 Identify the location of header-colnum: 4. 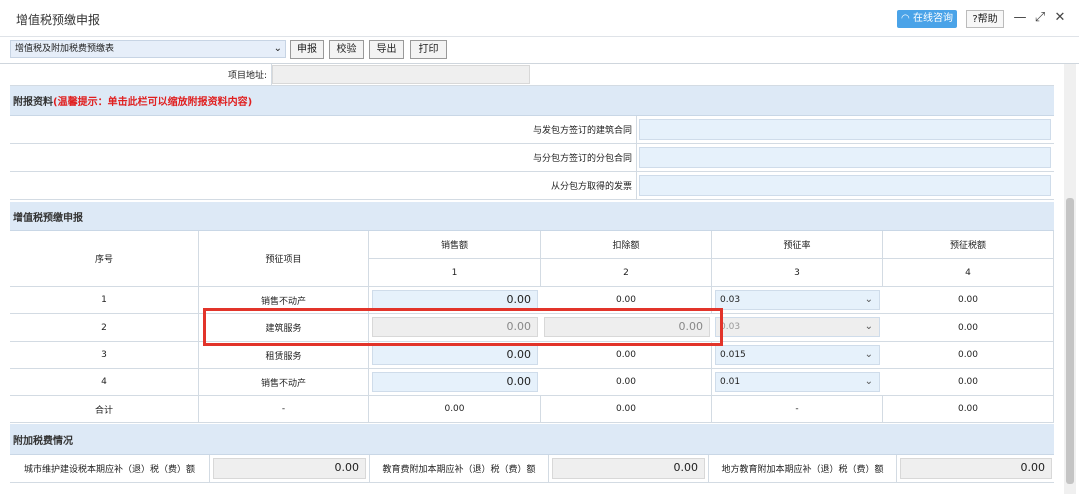
(968, 273).